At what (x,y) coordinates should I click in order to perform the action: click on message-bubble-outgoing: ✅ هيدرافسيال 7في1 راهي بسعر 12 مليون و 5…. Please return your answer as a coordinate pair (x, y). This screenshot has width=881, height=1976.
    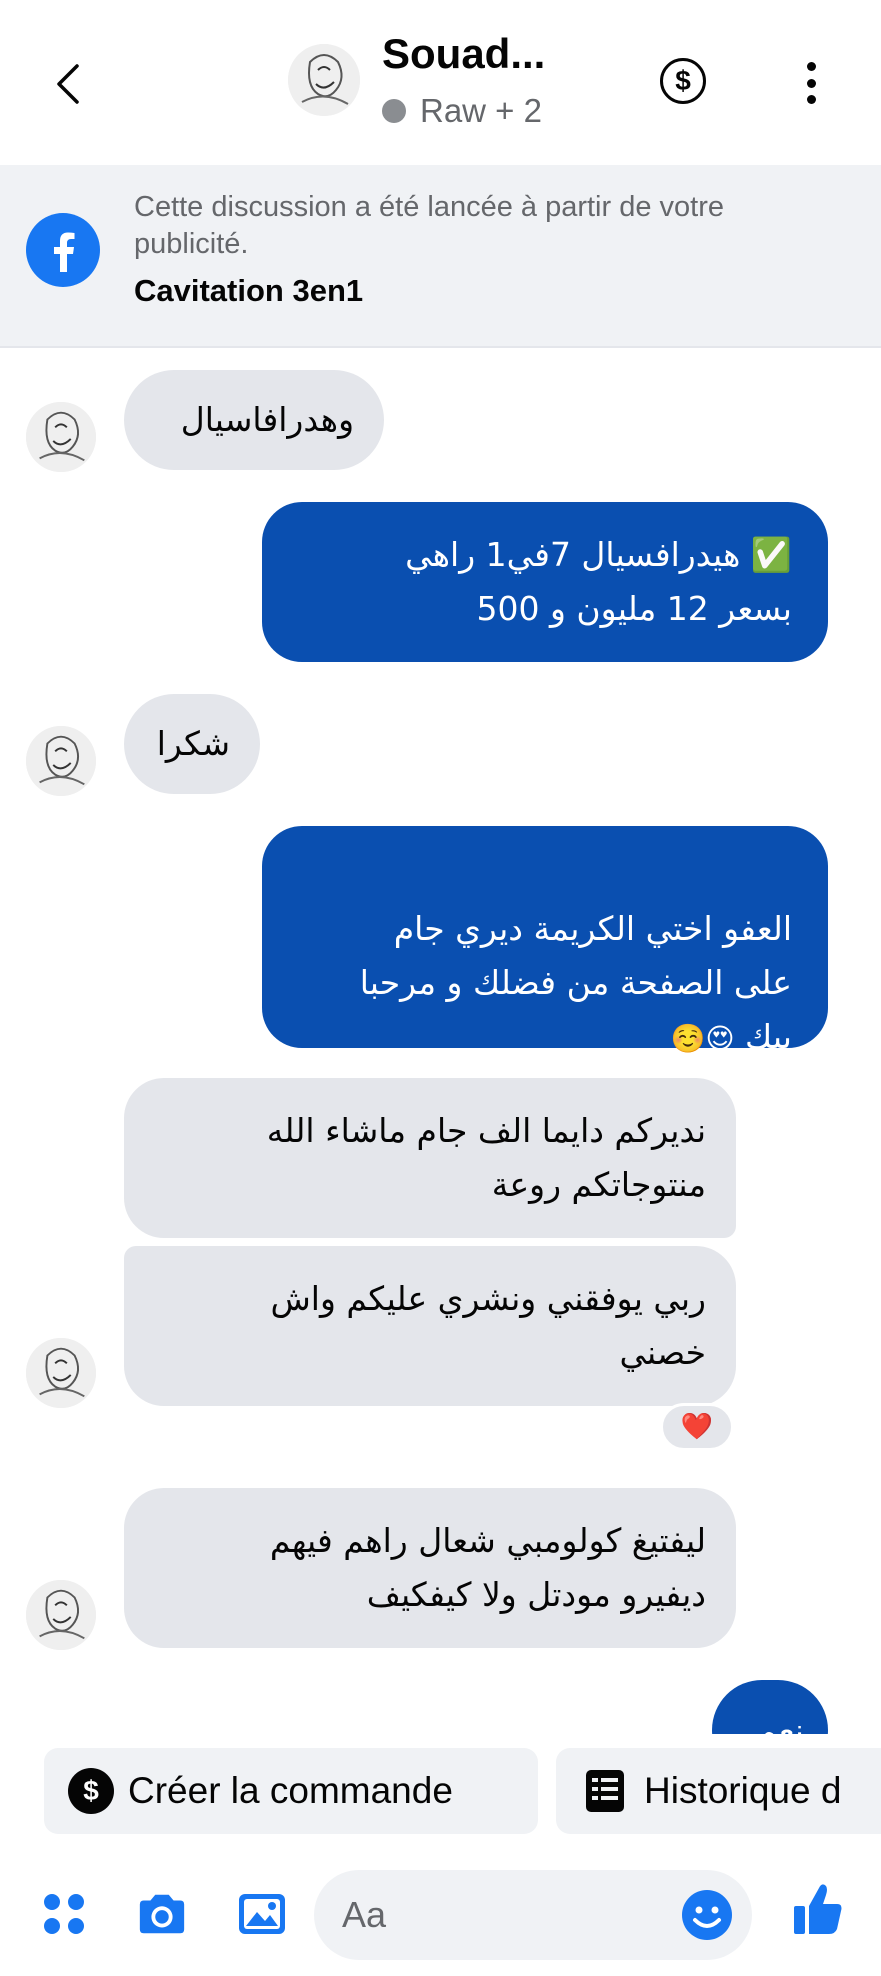
    Looking at the image, I should click on (545, 582).